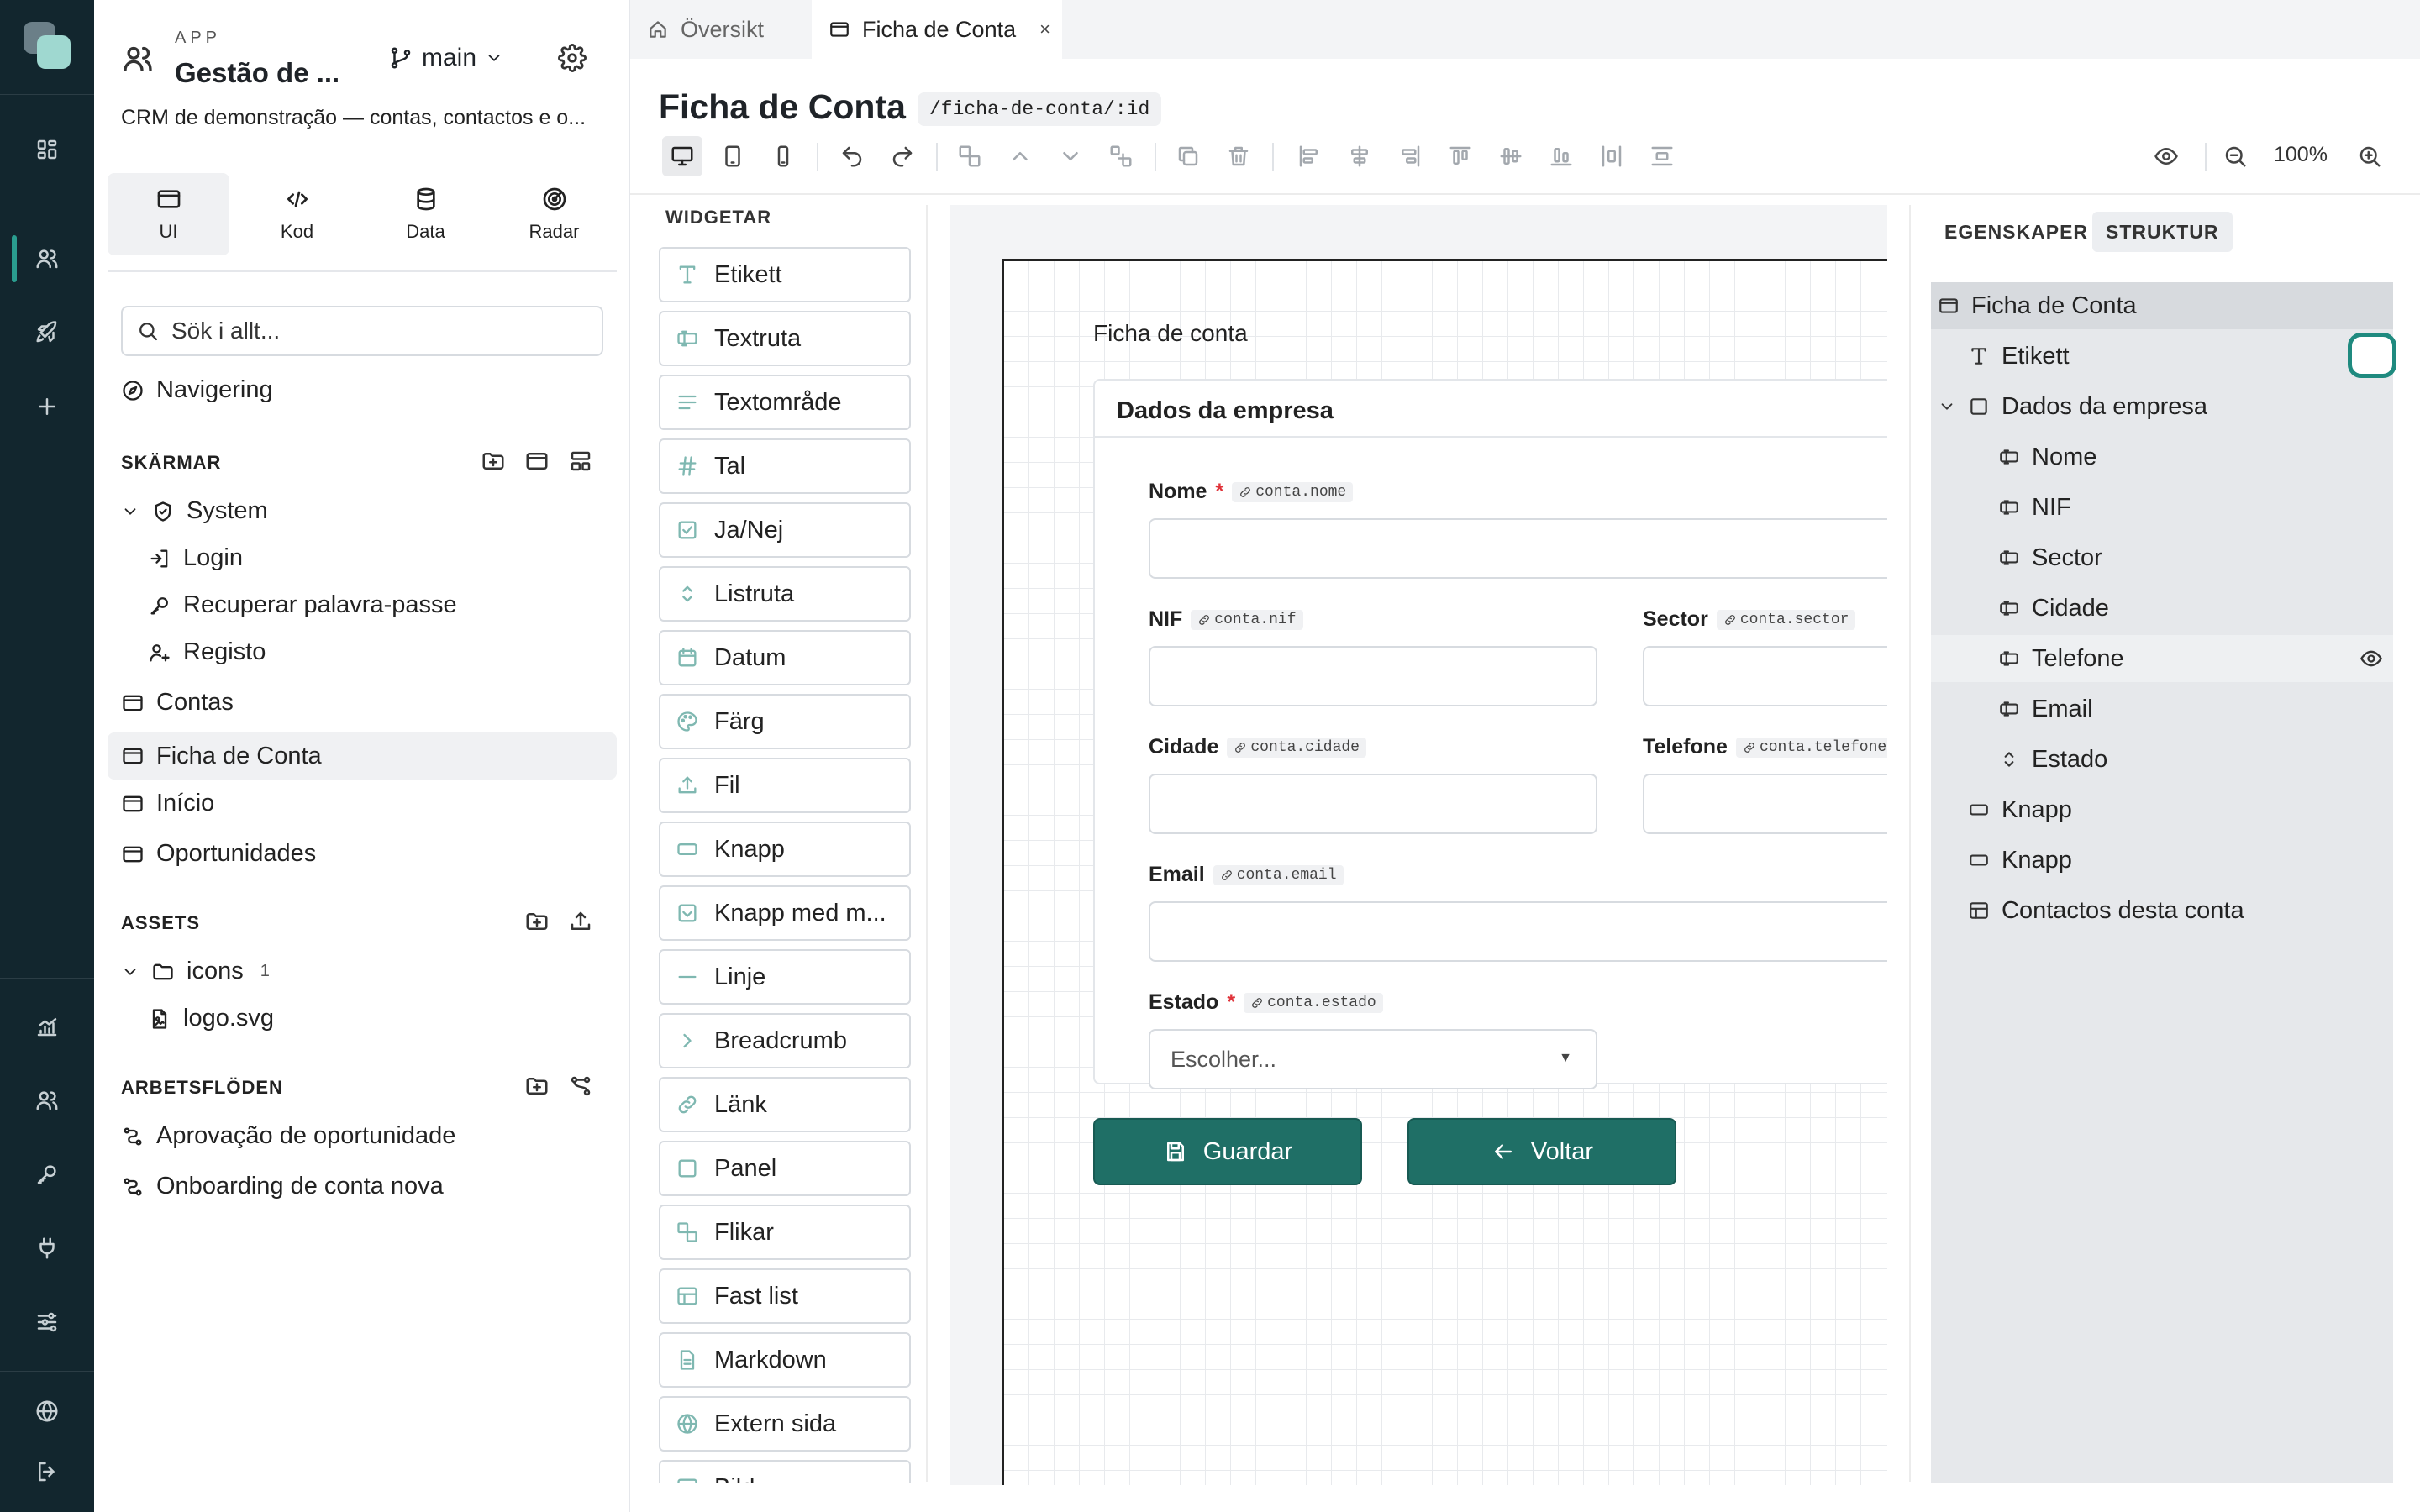 The width and height of the screenshot is (2420, 1512). I want to click on align-center-icon, so click(1359, 156).